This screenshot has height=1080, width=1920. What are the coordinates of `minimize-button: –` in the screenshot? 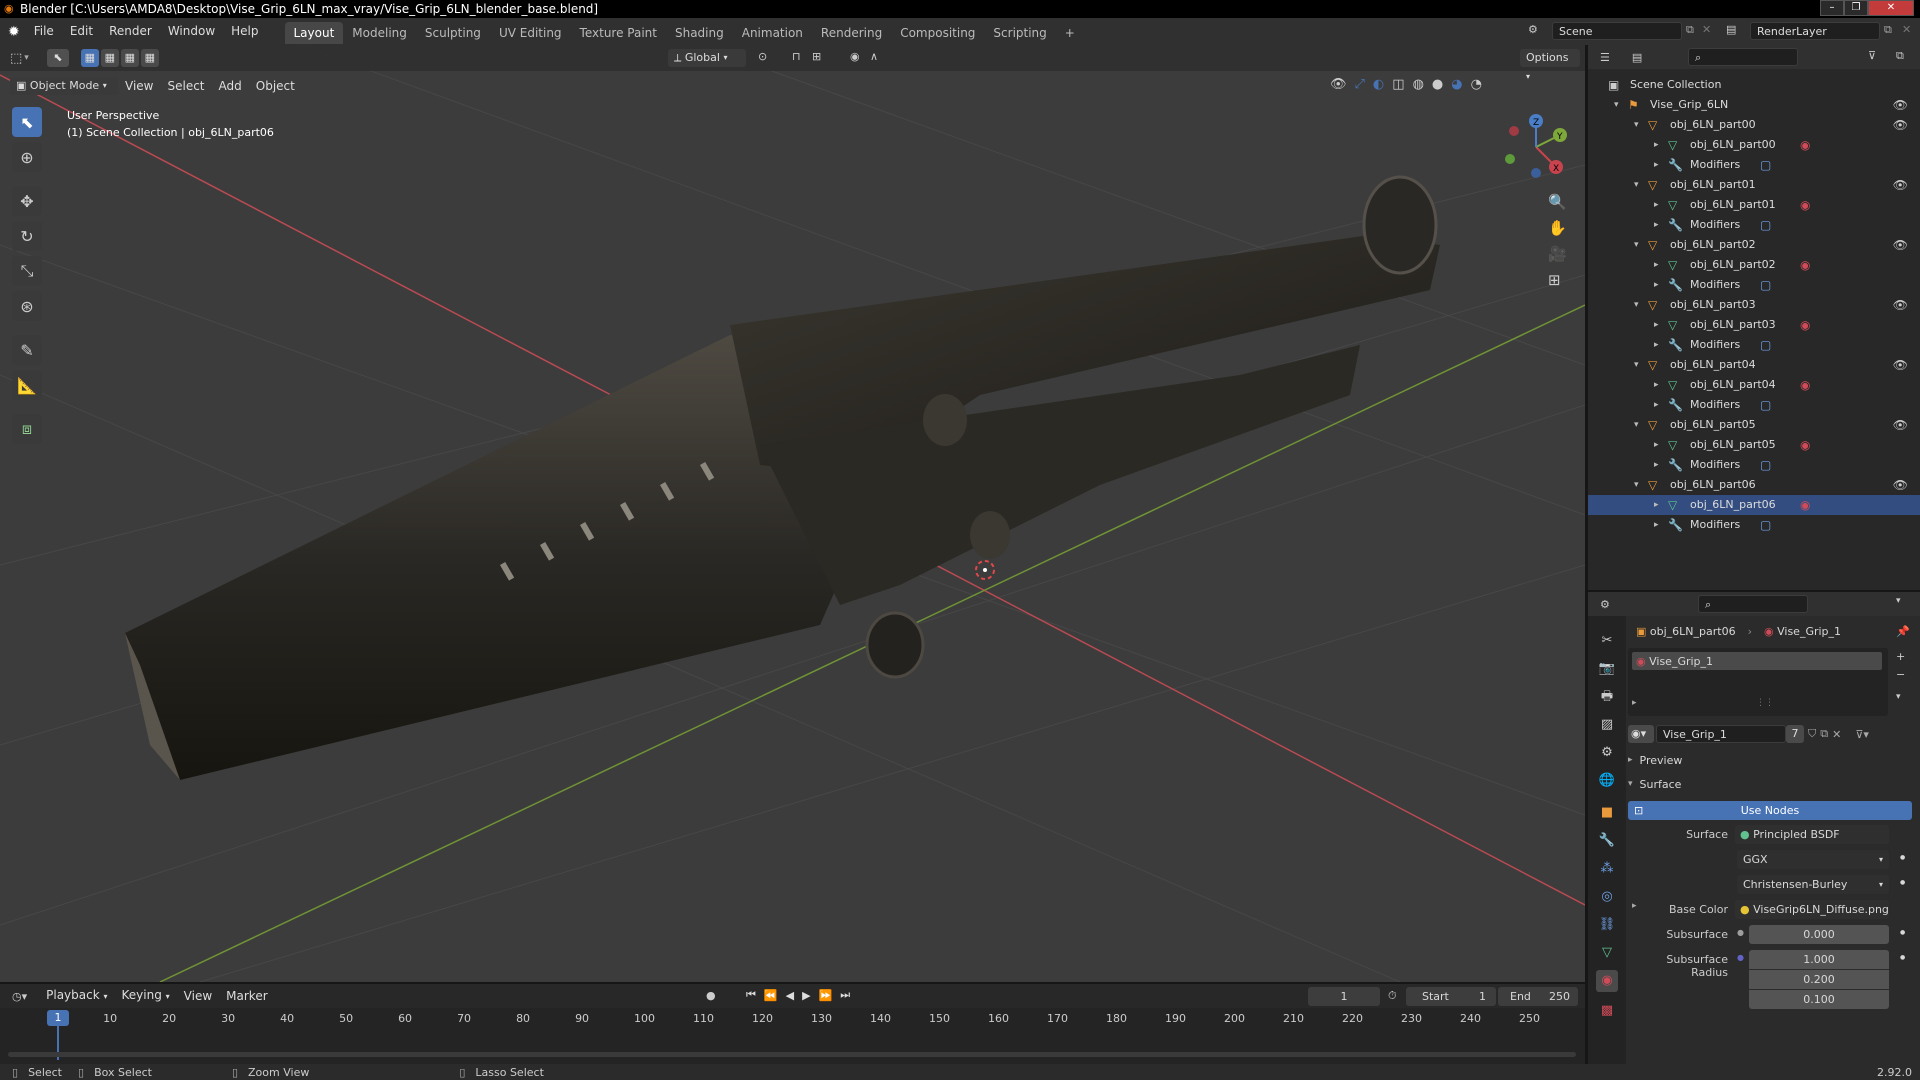 It's located at (1832, 8).